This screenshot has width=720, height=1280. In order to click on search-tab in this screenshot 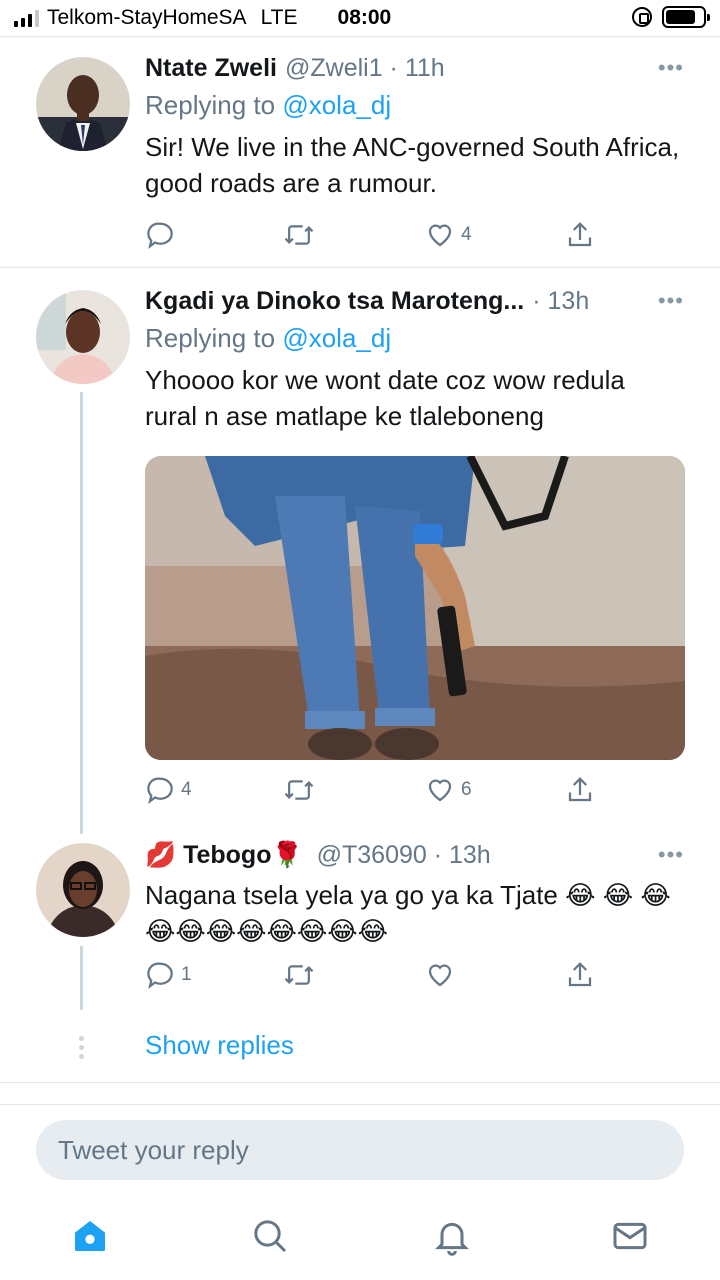, I will do `click(270, 1236)`.